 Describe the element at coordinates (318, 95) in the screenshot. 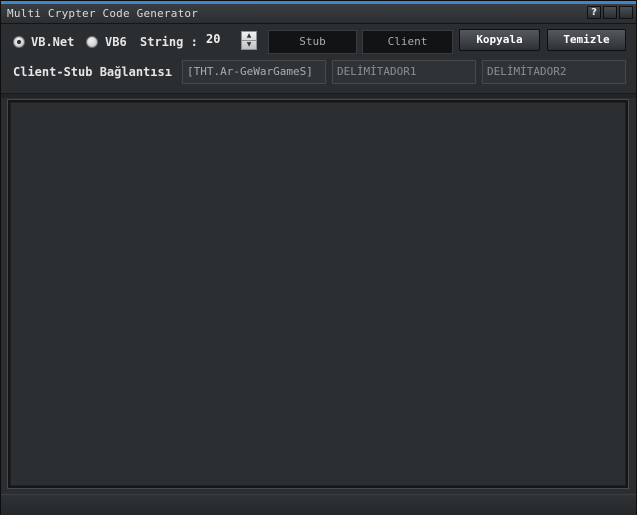

I see `separator` at that location.